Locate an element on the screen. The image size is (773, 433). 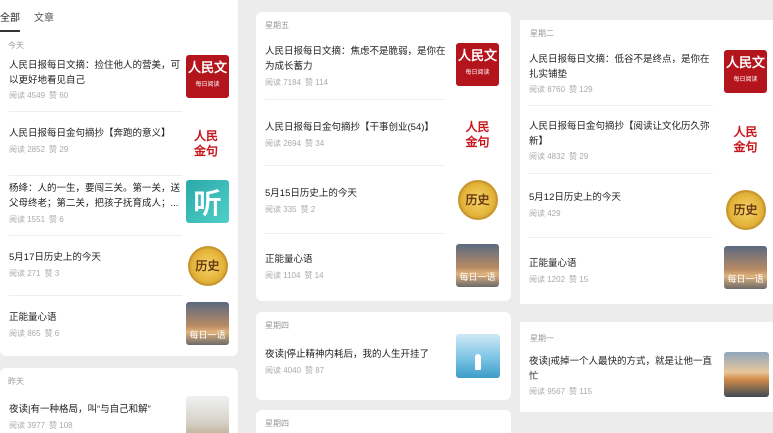
article-title: 人民日报每日金句摘抄【奔跑的意义】 is located at coordinates (90, 133).